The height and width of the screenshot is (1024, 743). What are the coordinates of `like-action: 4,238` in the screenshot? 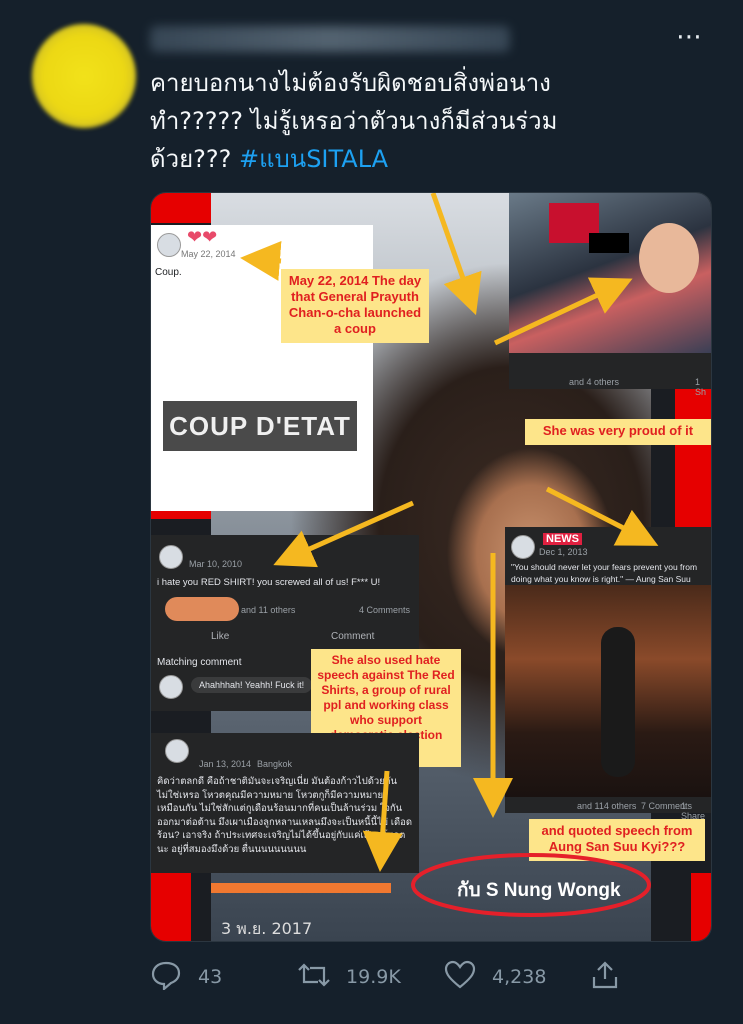 It's located at (495, 975).